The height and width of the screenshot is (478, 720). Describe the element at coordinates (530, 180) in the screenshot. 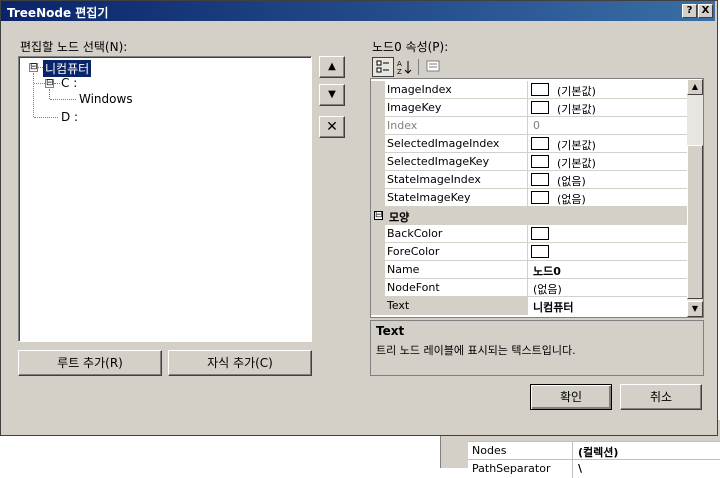

I see `property-row-stateimageindex: StateImageIndex (없음)` at that location.